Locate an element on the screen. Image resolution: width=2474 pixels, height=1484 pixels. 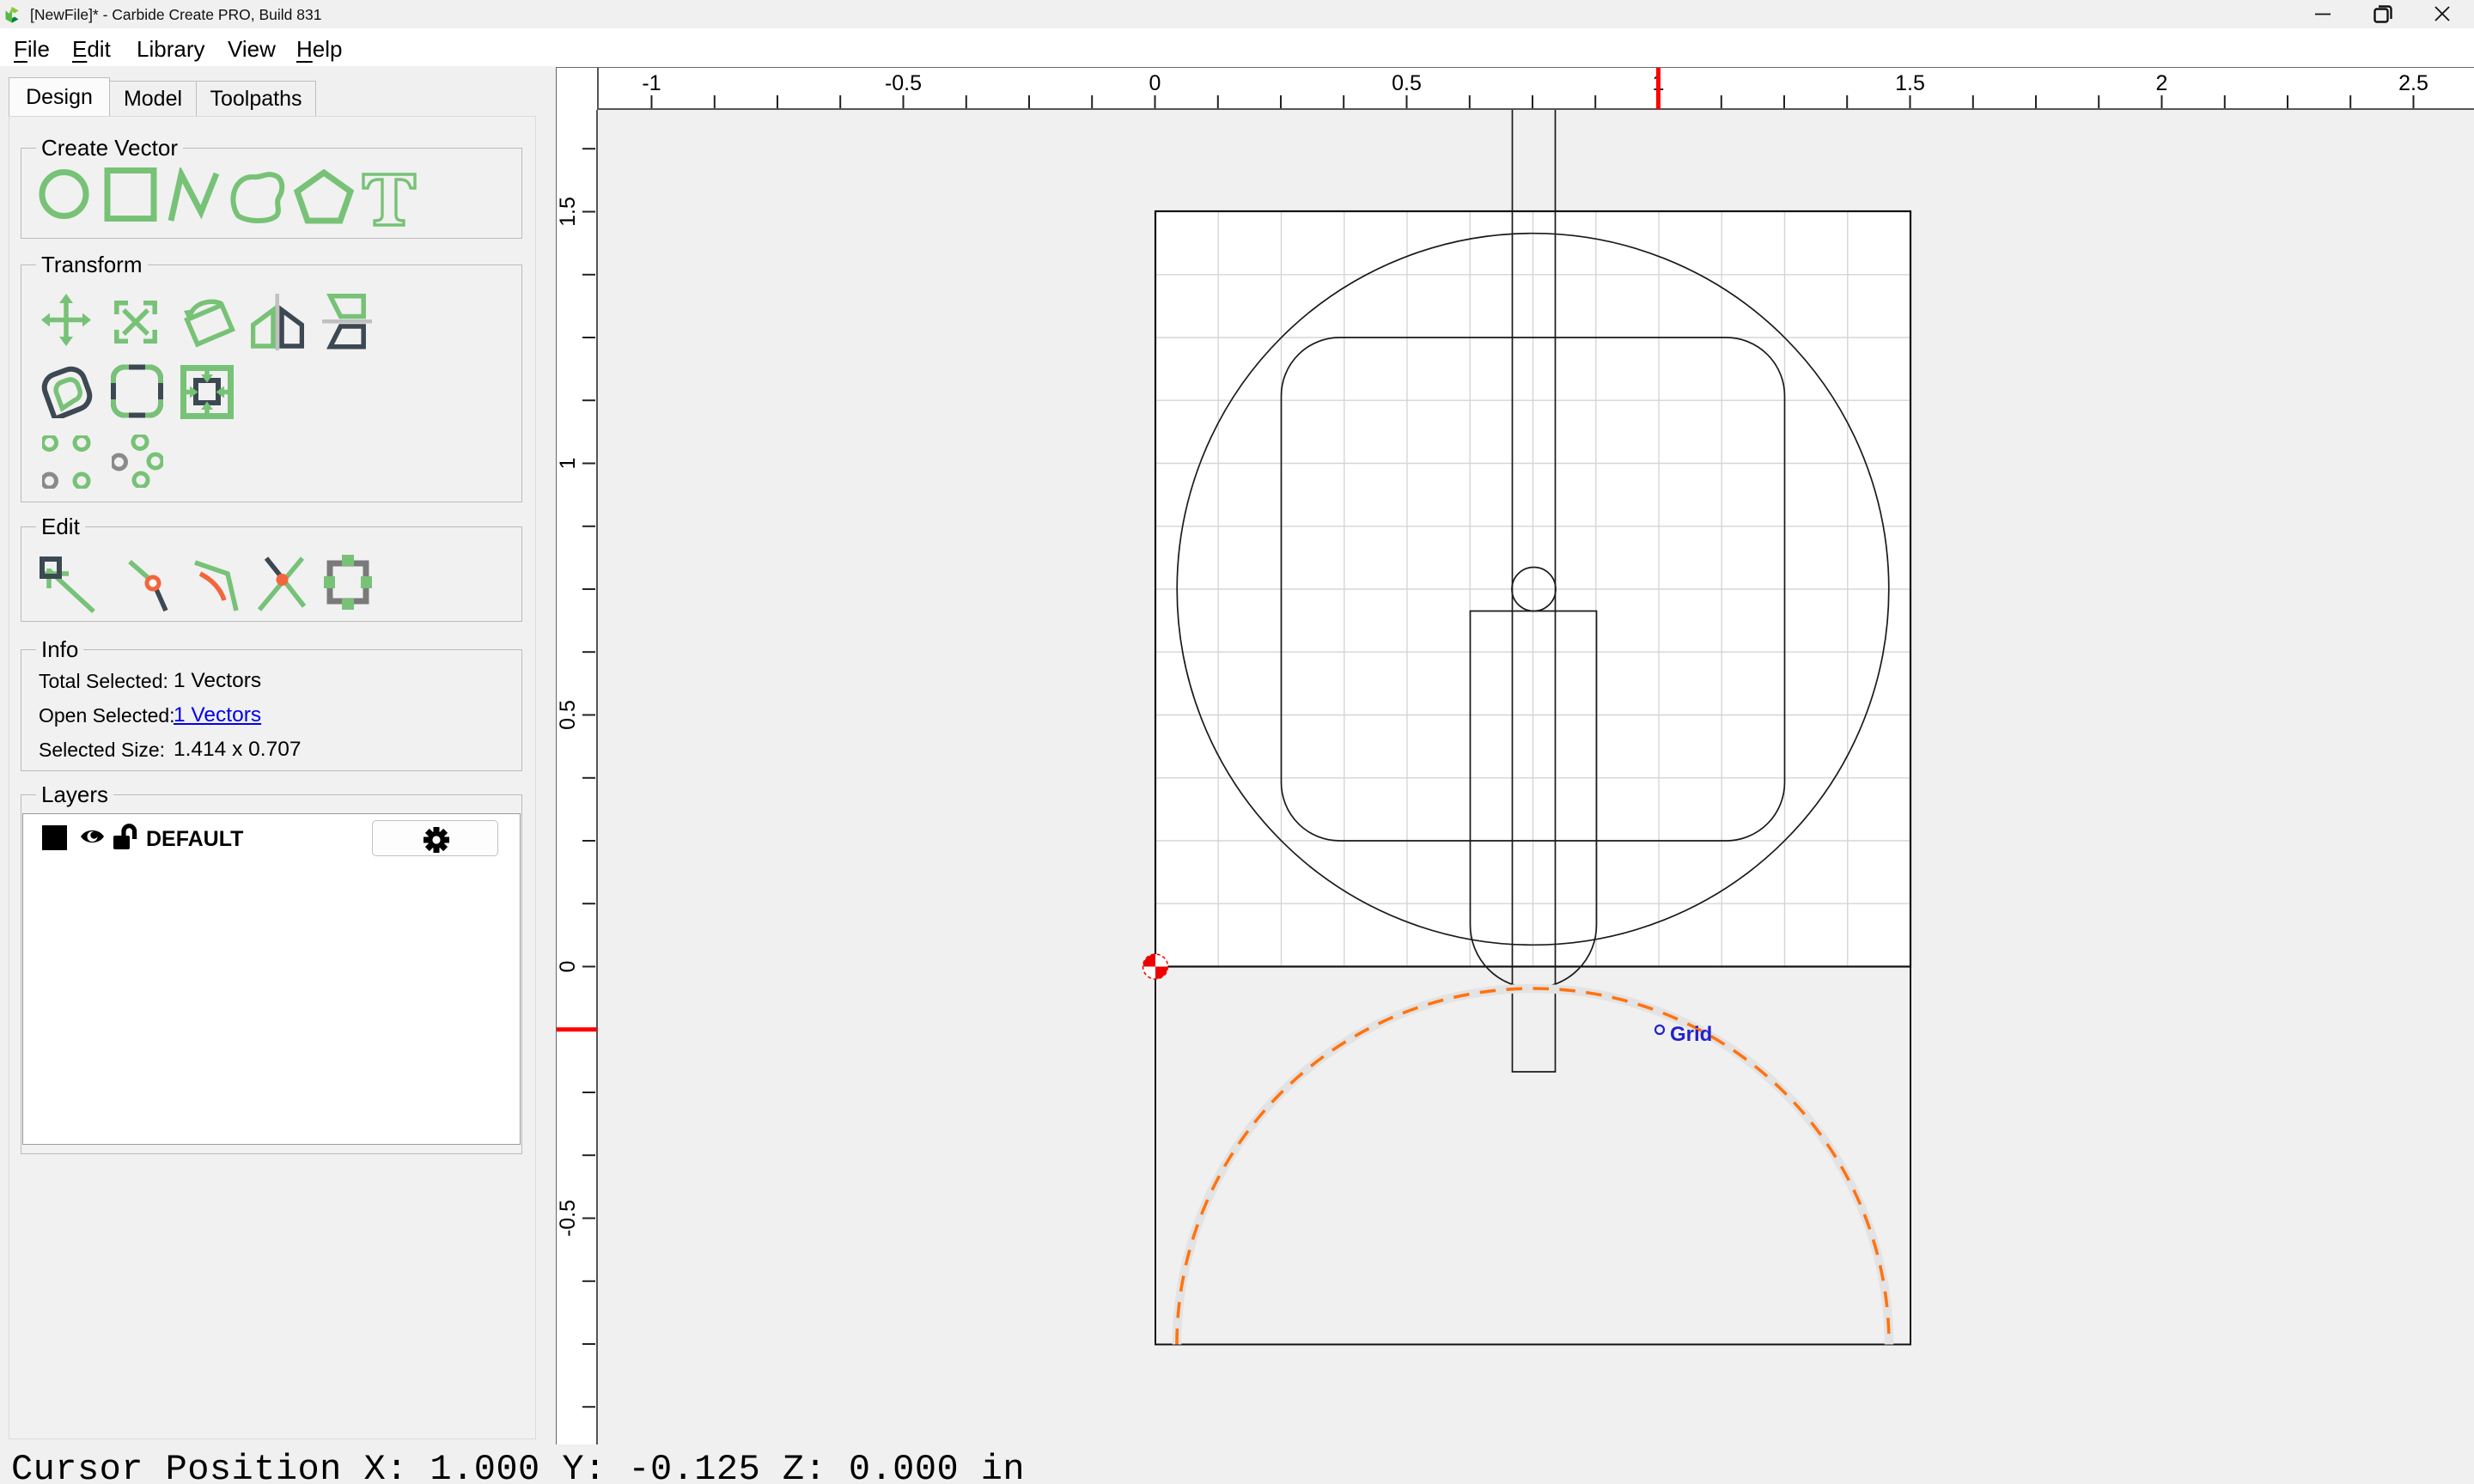
svg-text: 2.5 is located at coordinates (2413, 83).